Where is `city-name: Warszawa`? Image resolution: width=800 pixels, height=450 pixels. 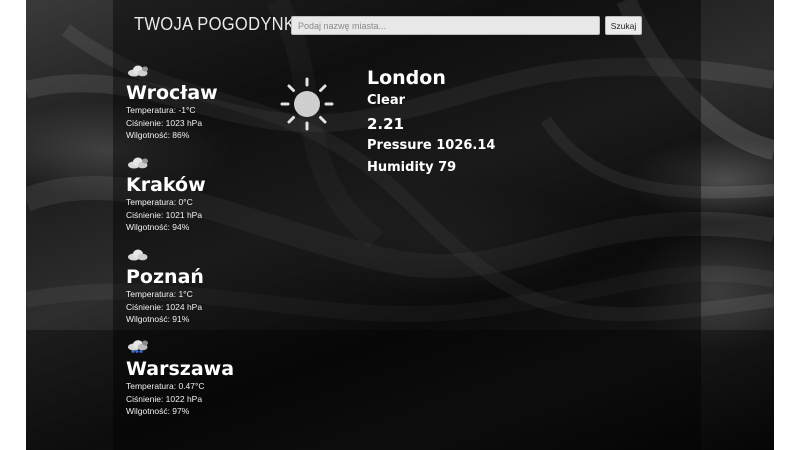
city-name: Warszawa is located at coordinates (180, 369).